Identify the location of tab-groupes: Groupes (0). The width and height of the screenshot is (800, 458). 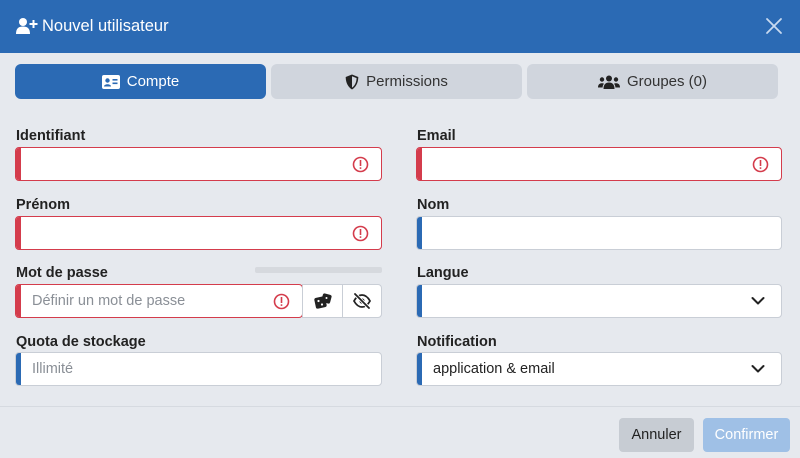
(652, 81).